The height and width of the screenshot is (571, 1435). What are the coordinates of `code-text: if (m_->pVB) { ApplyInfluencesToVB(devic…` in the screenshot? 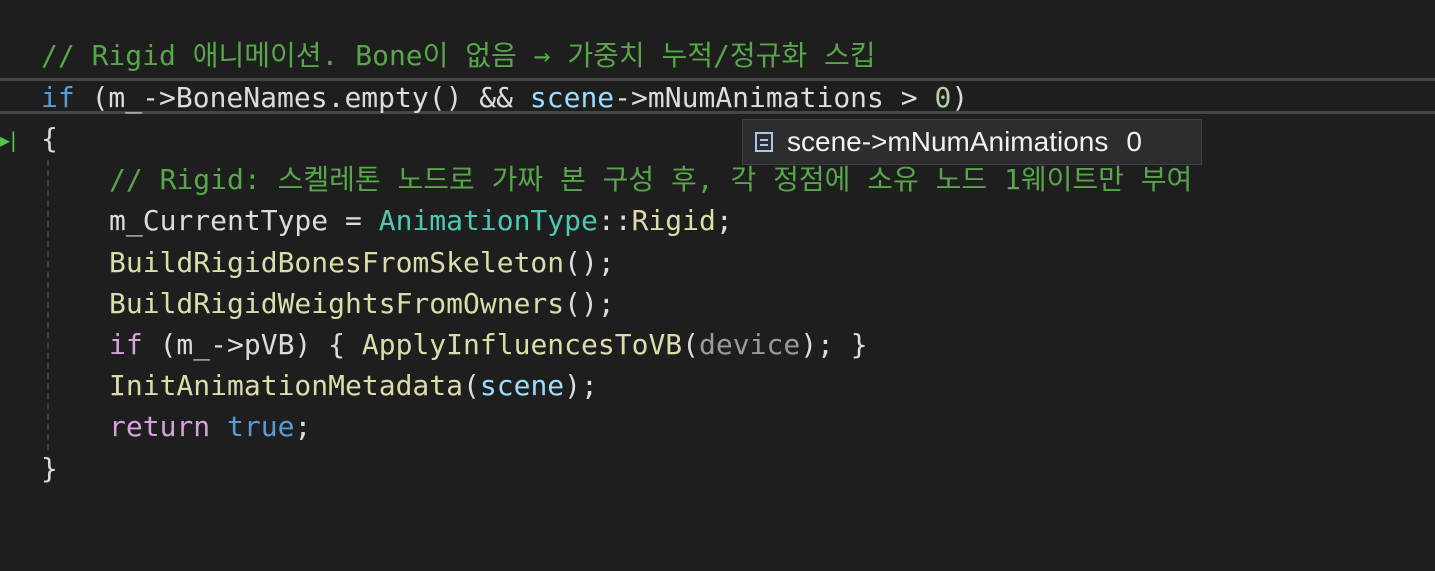 It's located at (488, 344).